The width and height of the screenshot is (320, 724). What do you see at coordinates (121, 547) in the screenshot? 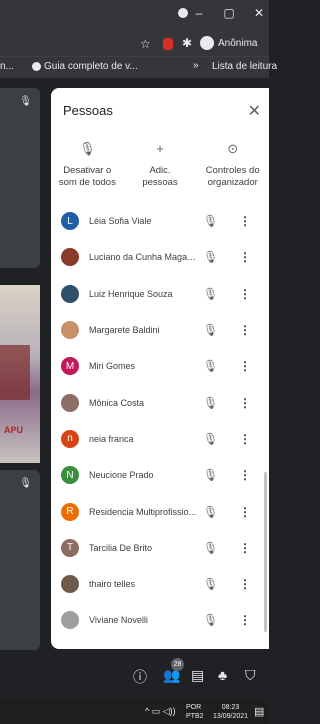
I see `participant-name: Tarcilia De Brito` at bounding box center [121, 547].